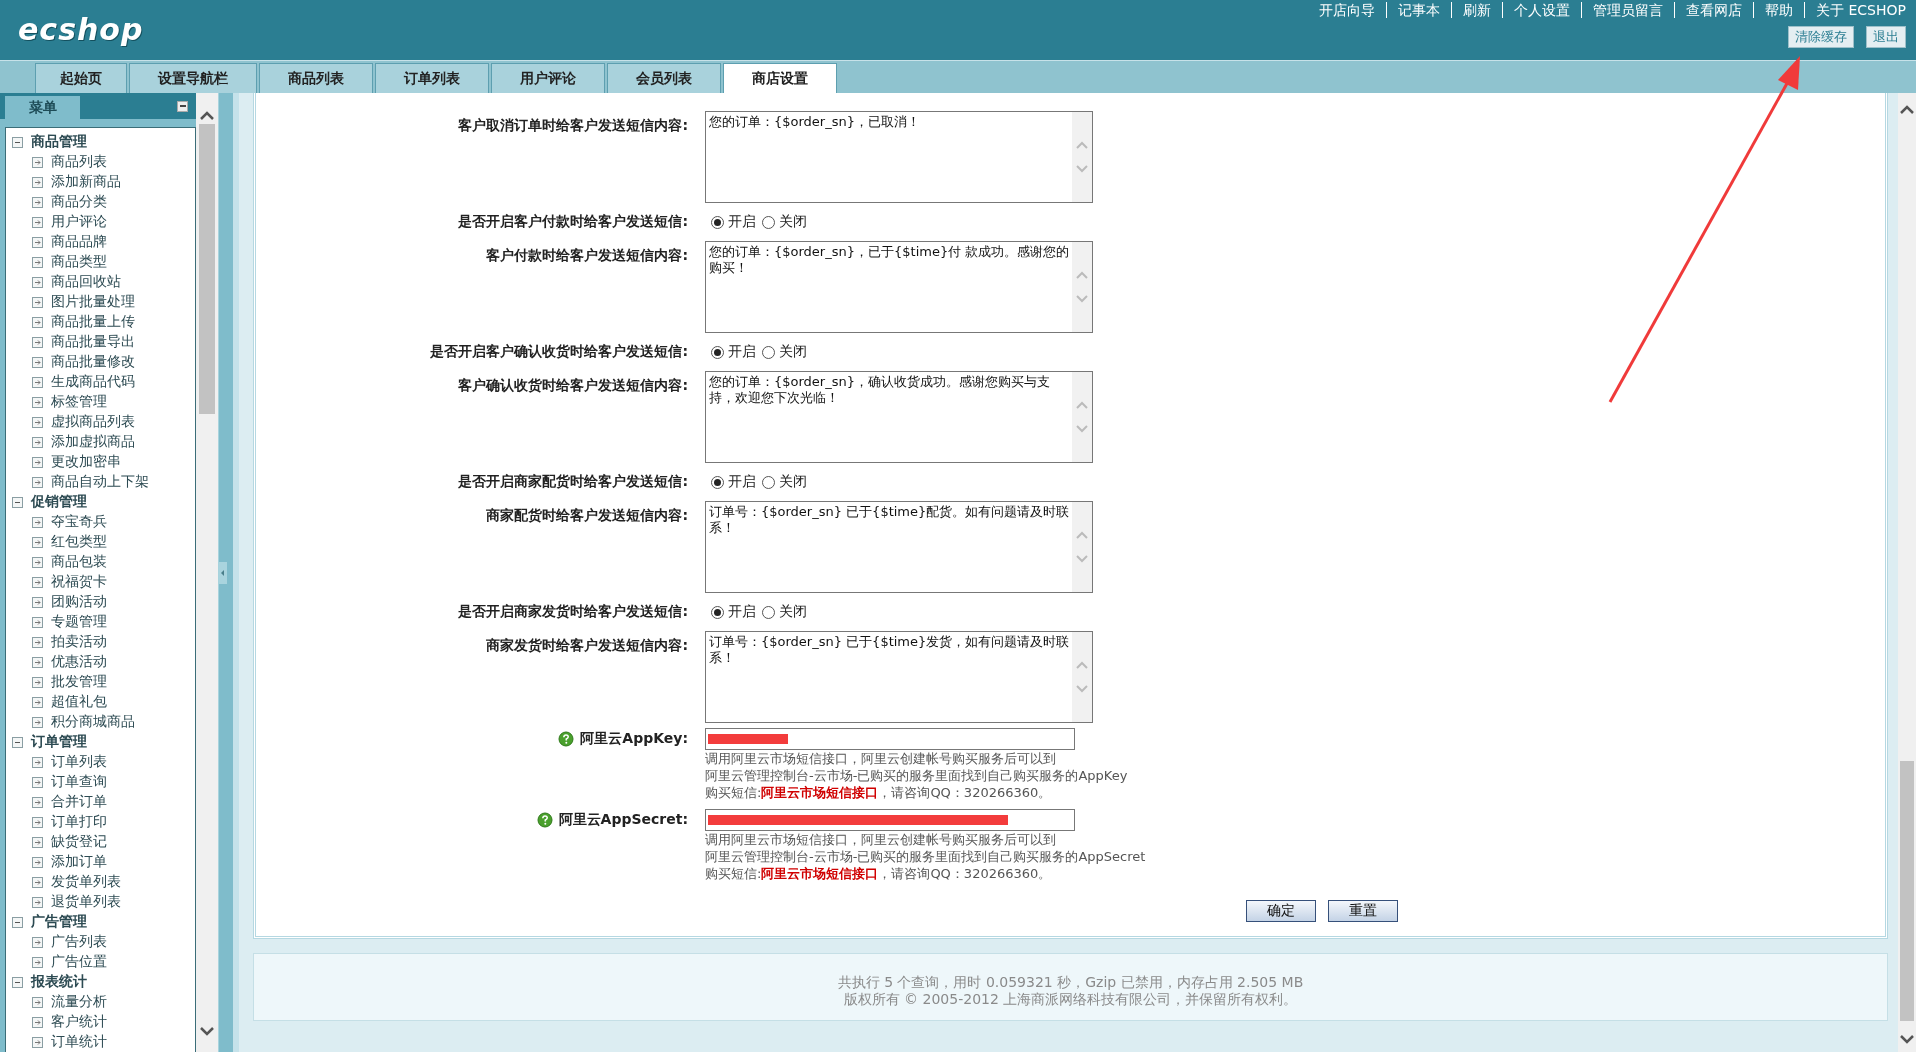 This screenshot has width=1916, height=1052. Describe the element at coordinates (79, 202) in the screenshot. I see `menu-item: 商品分类` at that location.